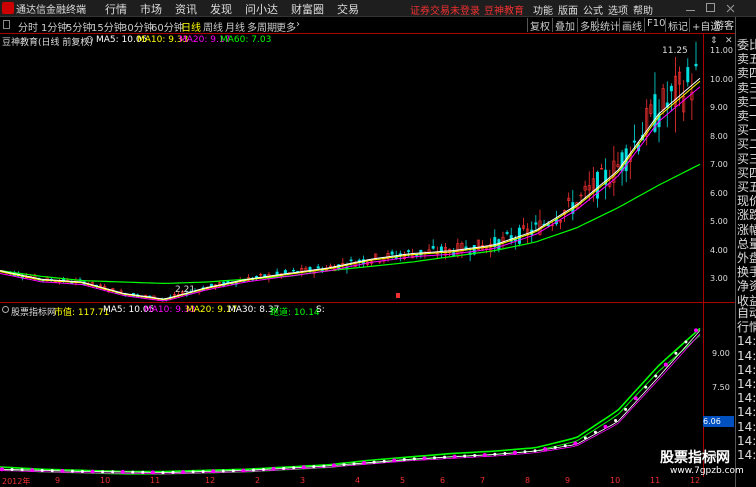 The width and height of the screenshot is (756, 487). Describe the element at coordinates (213, 26) in the screenshot. I see `period-tab-weekly: 周线` at that location.